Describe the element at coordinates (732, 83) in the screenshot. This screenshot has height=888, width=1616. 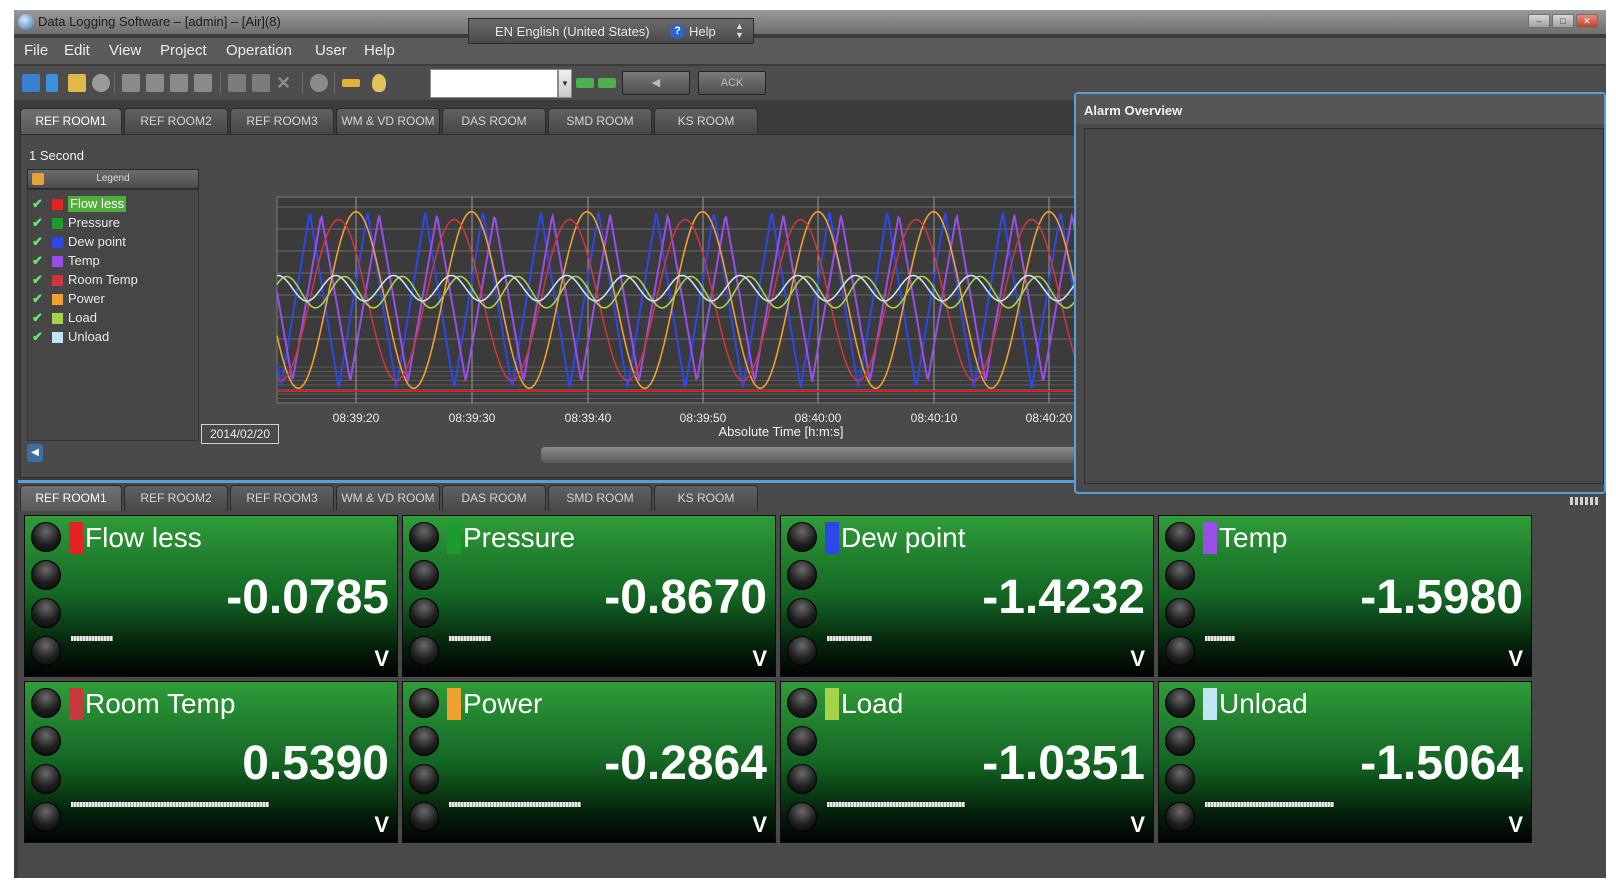
I see `ack-button: ACK` at that location.